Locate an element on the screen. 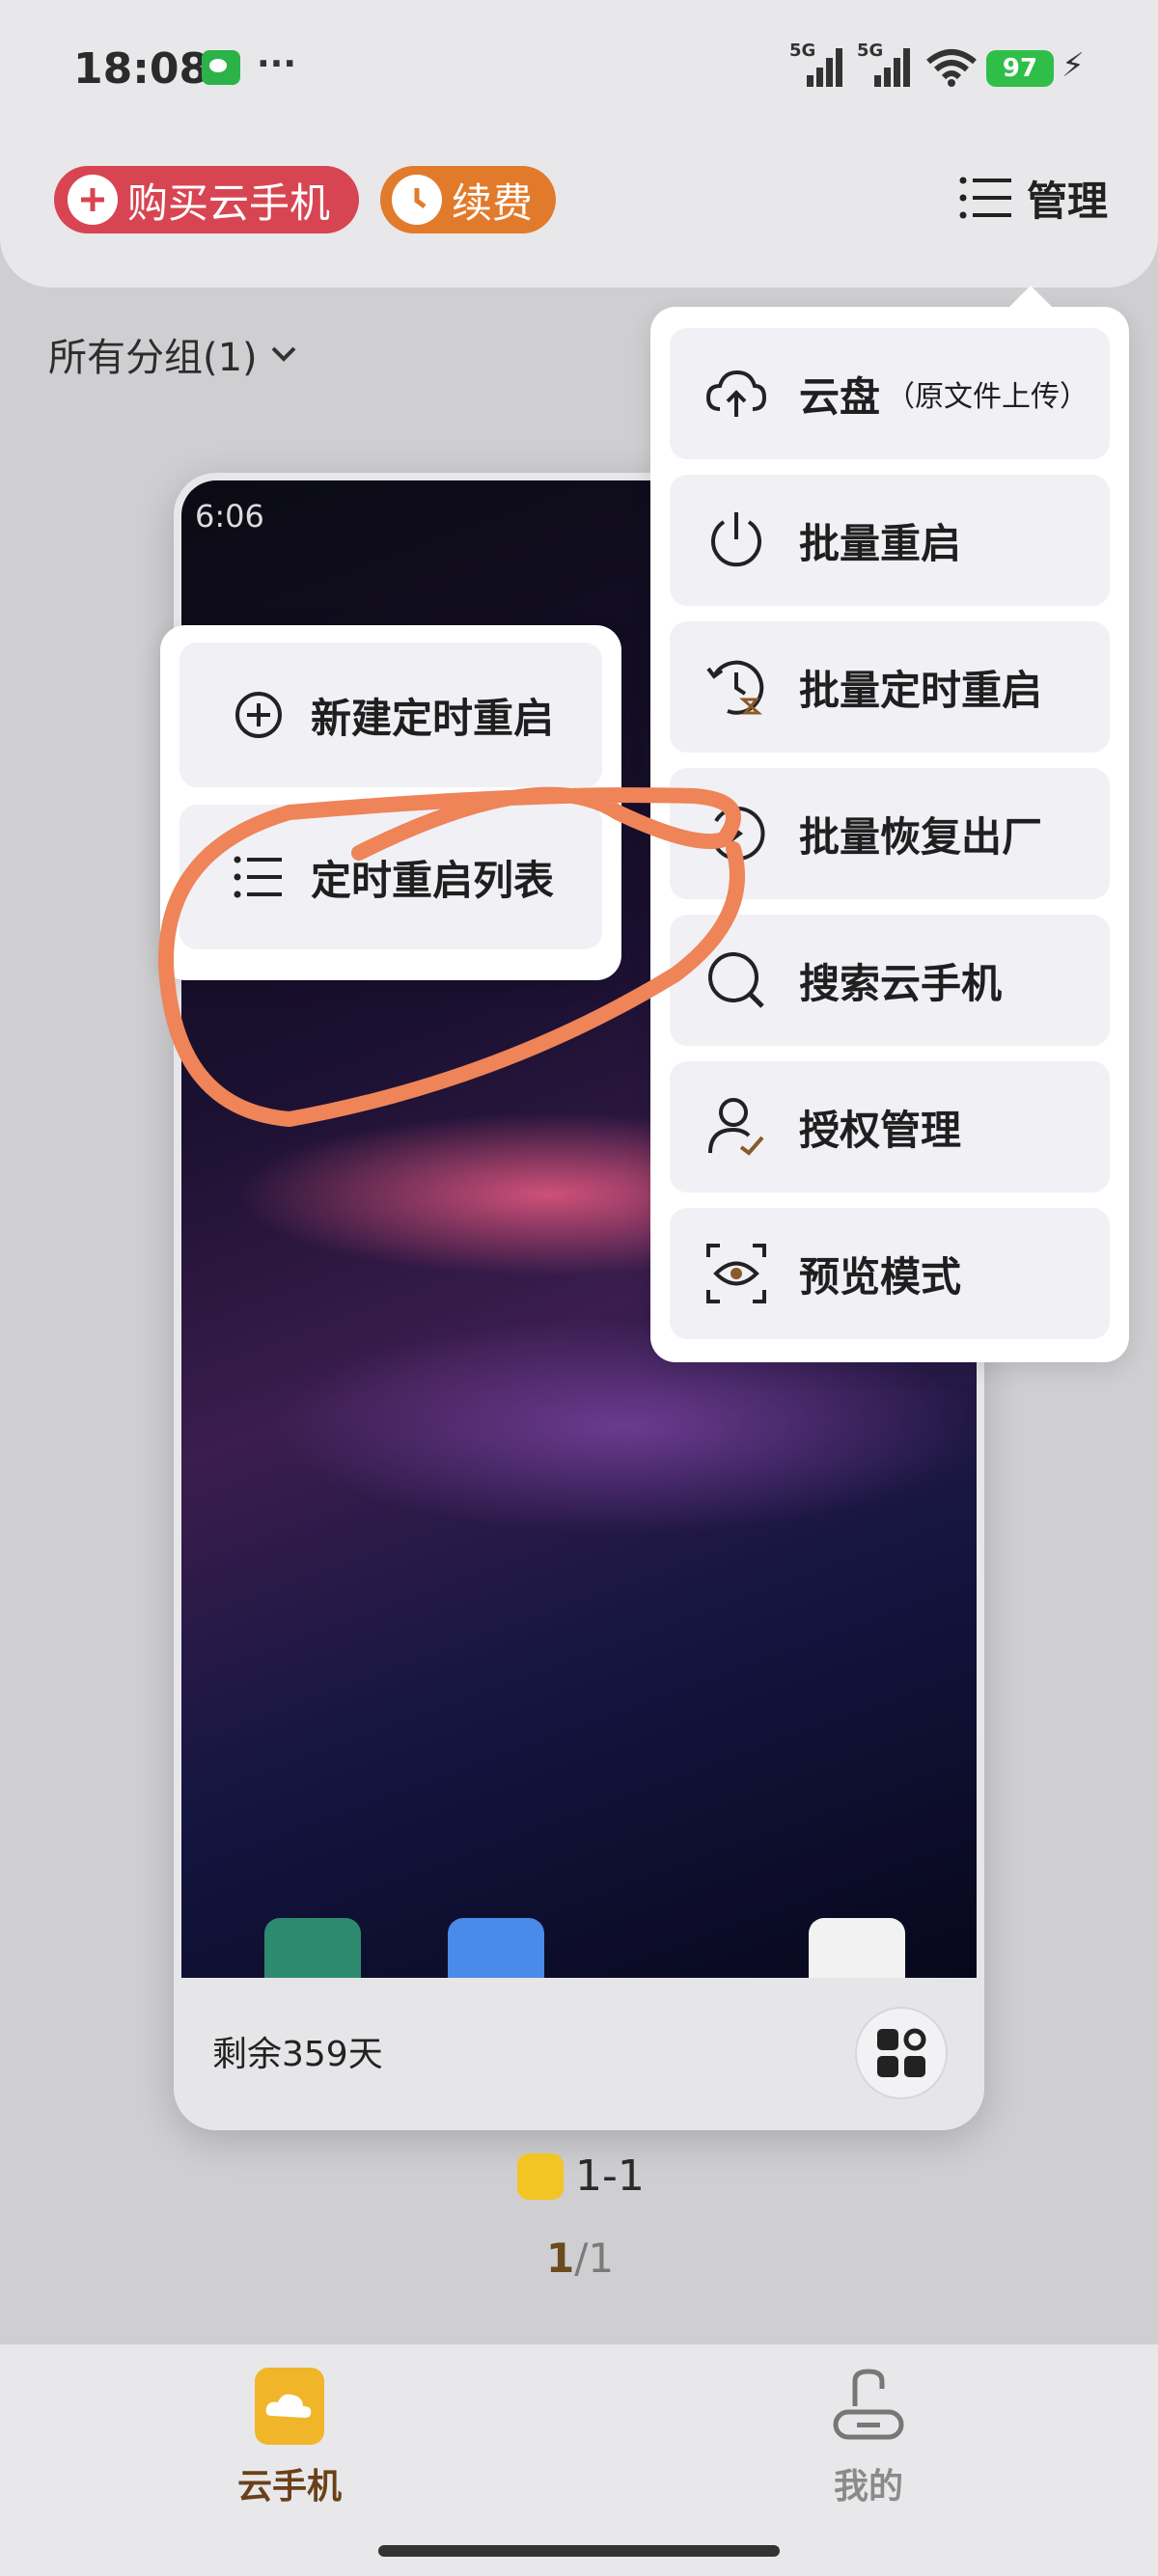 The height and width of the screenshot is (2576, 1158). wechat-notification-icon is located at coordinates (221, 67).